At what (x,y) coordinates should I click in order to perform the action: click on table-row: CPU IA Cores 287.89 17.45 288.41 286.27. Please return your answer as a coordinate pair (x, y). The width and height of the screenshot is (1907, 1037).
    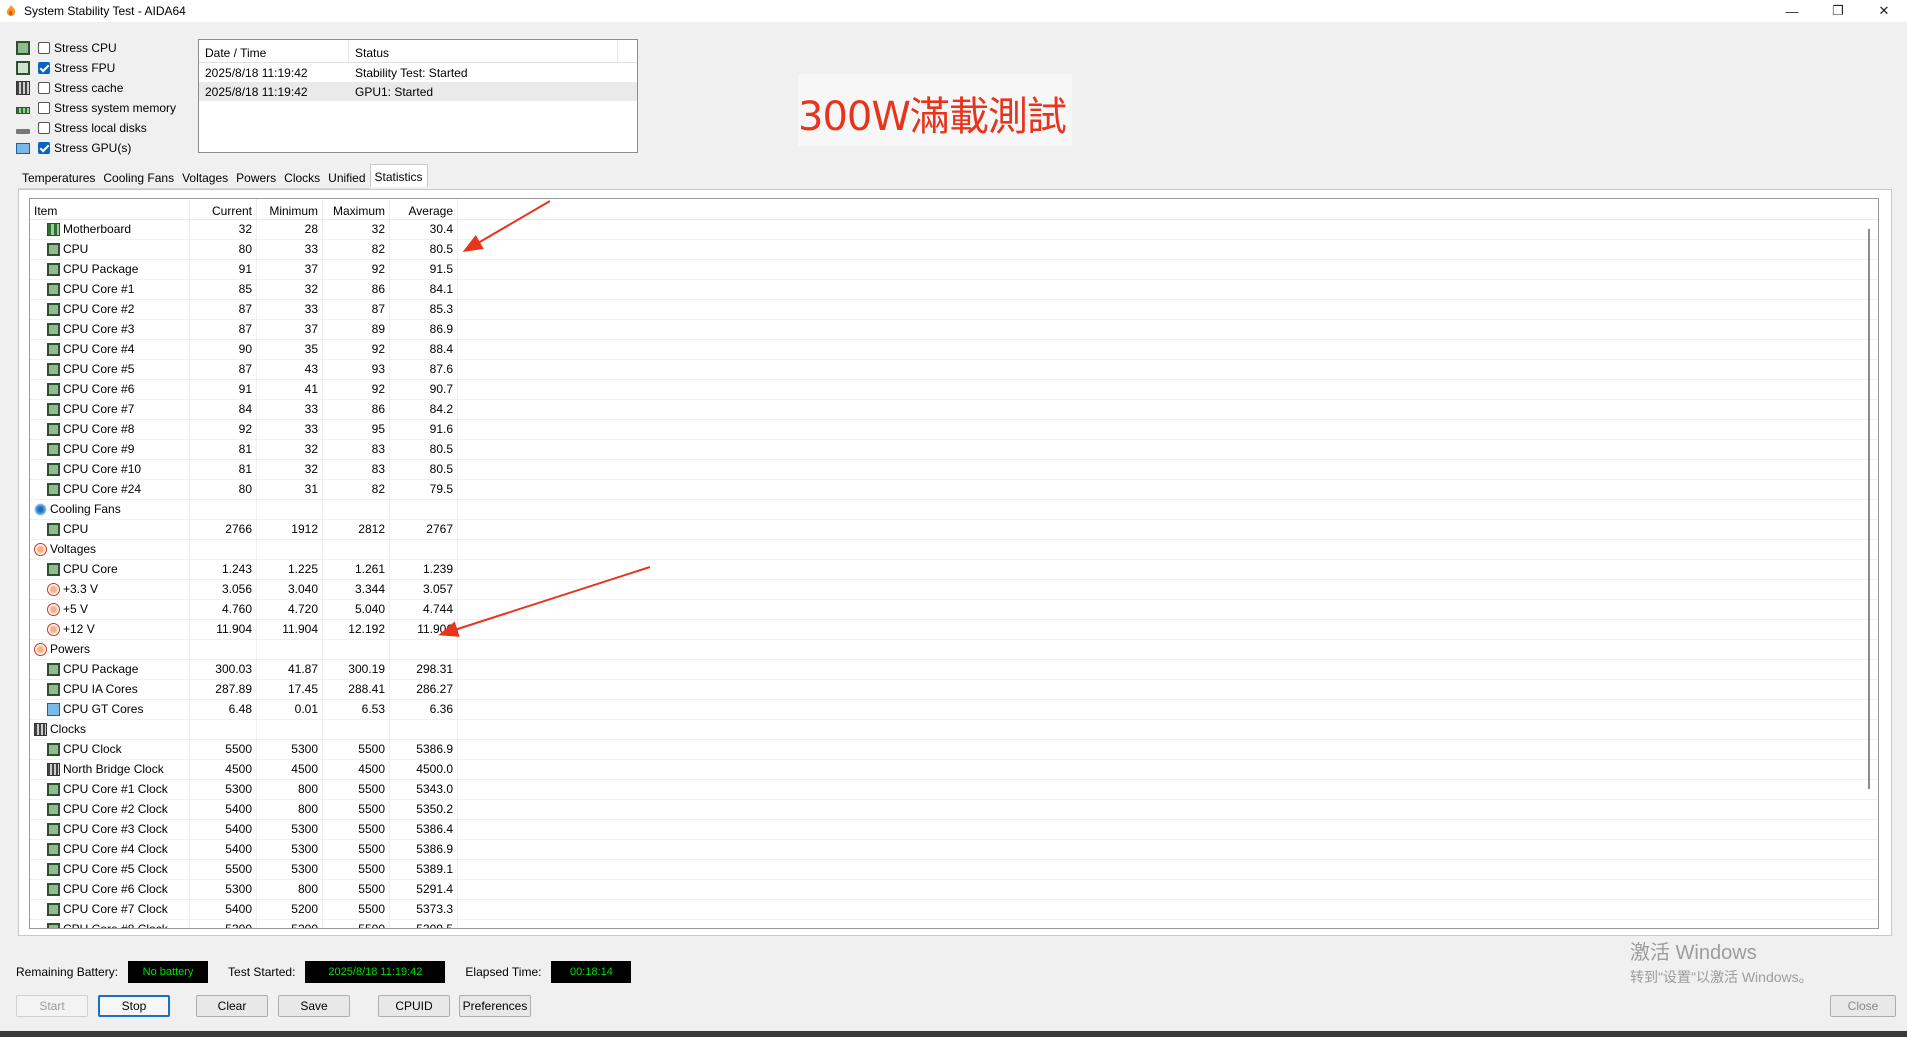
    Looking at the image, I should click on (954, 690).